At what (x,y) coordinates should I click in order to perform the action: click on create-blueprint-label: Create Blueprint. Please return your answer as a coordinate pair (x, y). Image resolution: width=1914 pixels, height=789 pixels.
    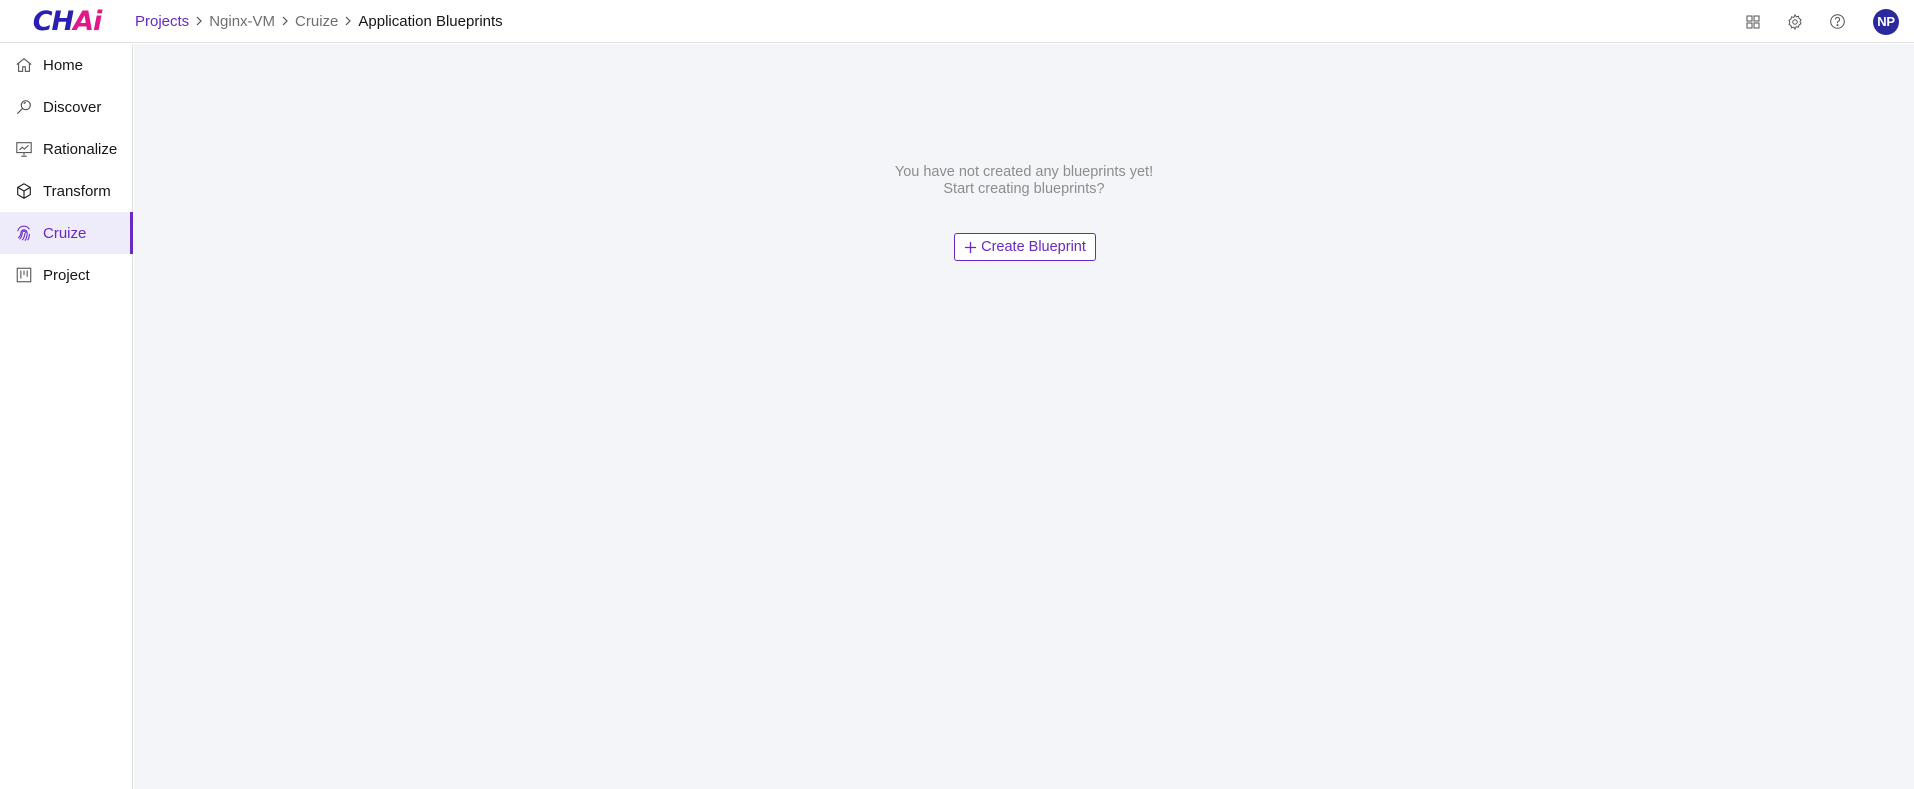
    Looking at the image, I should click on (1033, 247).